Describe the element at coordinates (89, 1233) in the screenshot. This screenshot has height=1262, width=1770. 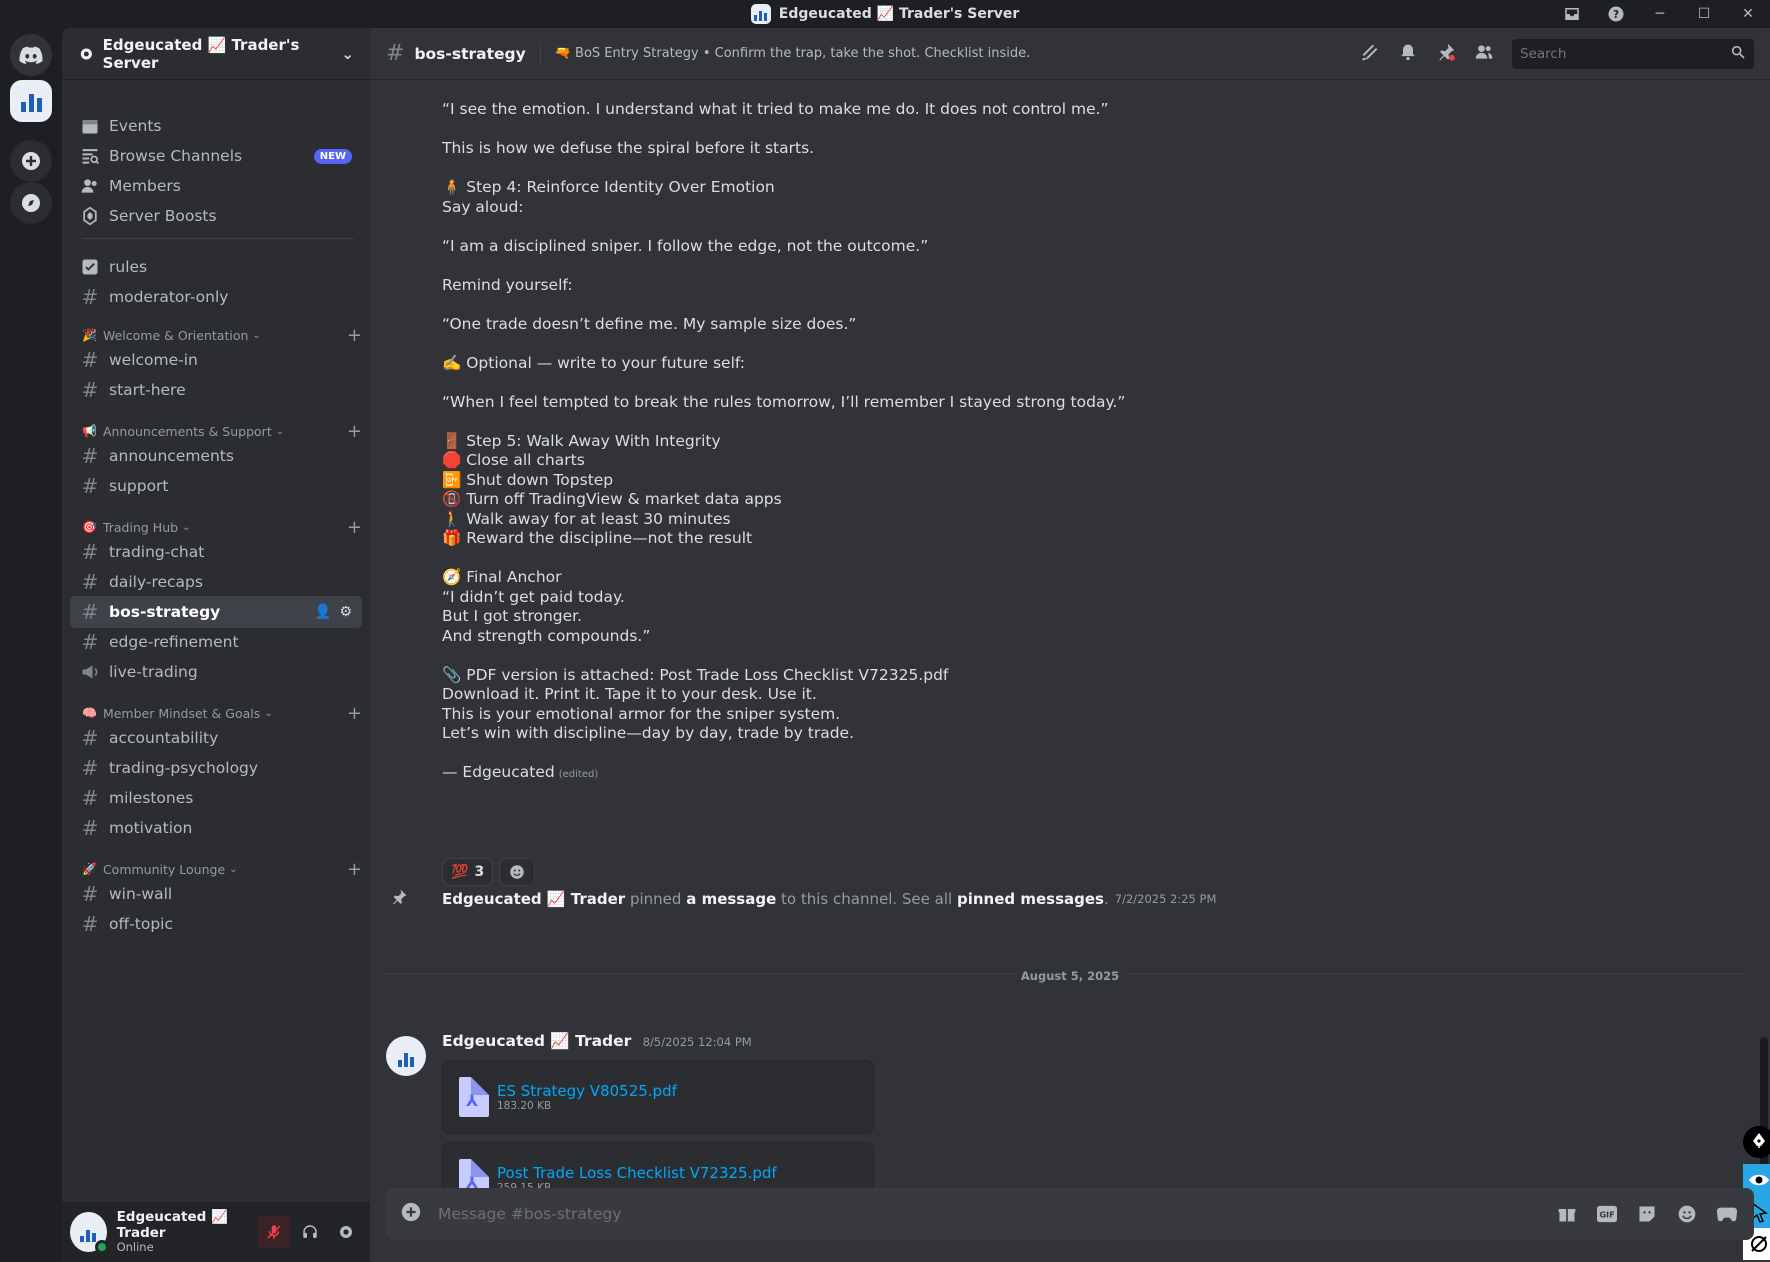
I see `avatar` at that location.